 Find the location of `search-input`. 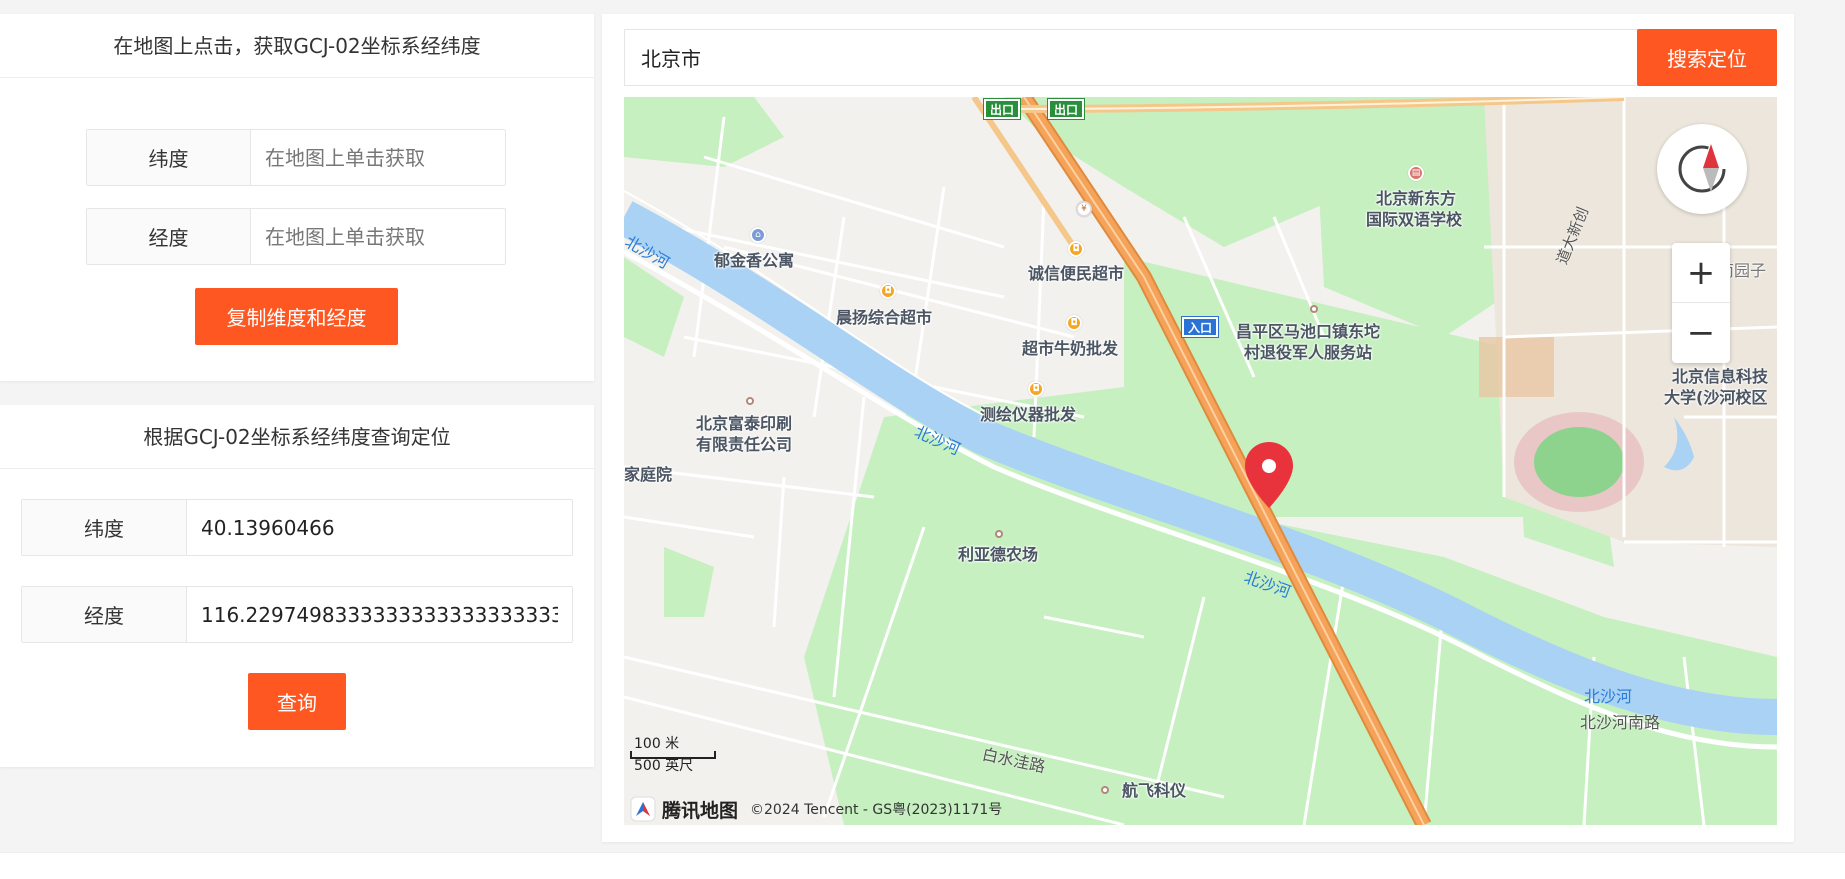

search-input is located at coordinates (1075, 57).